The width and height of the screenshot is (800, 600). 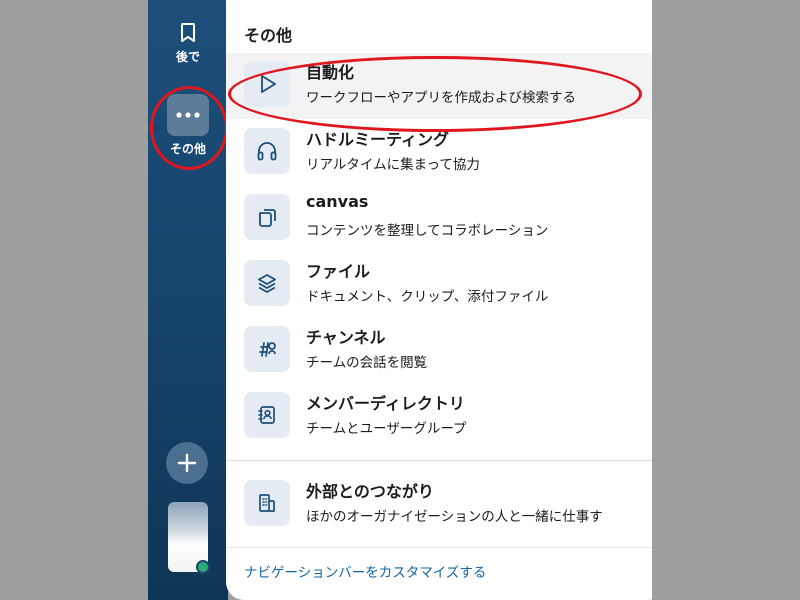 I want to click on menu-item-subtitle: チームの会話を閲覧, so click(x=367, y=363).